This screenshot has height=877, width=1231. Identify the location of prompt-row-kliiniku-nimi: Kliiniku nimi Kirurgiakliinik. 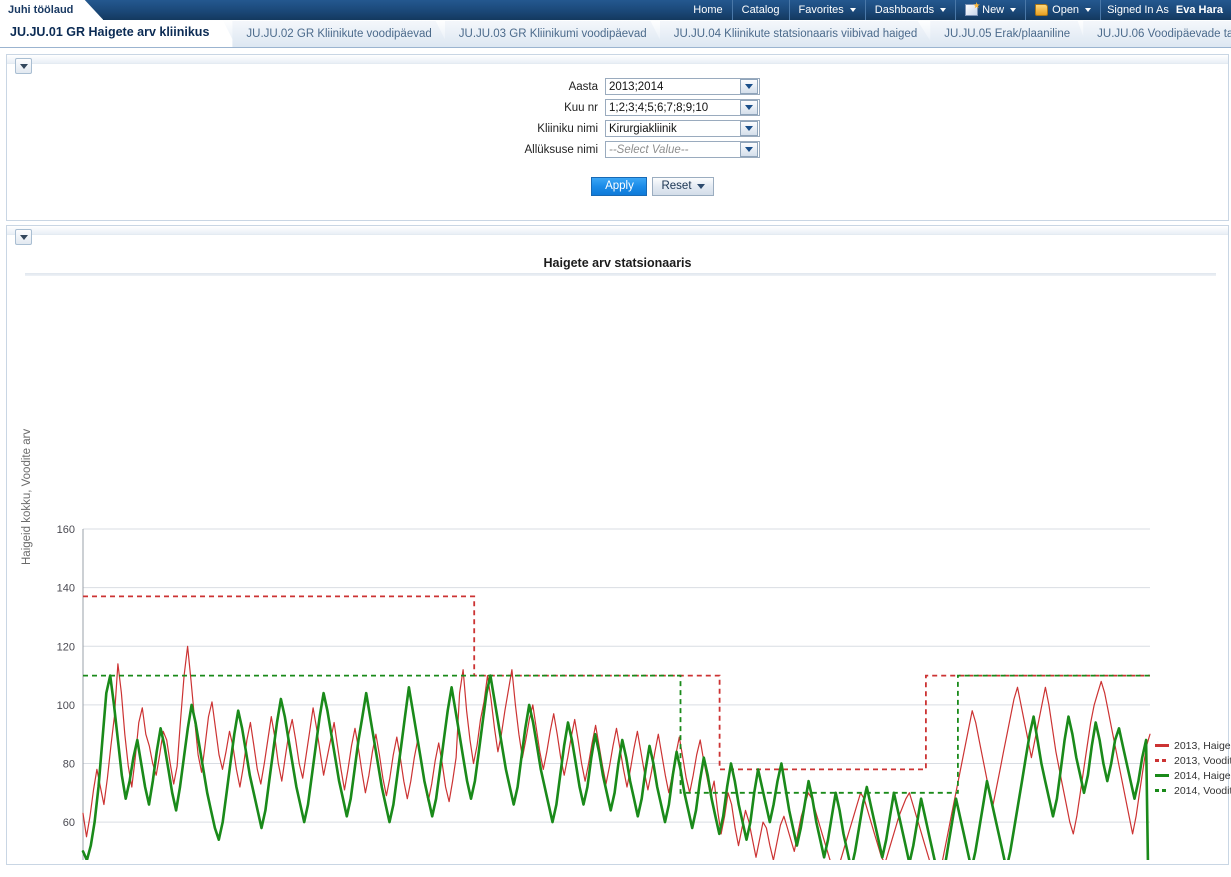
(617, 128).